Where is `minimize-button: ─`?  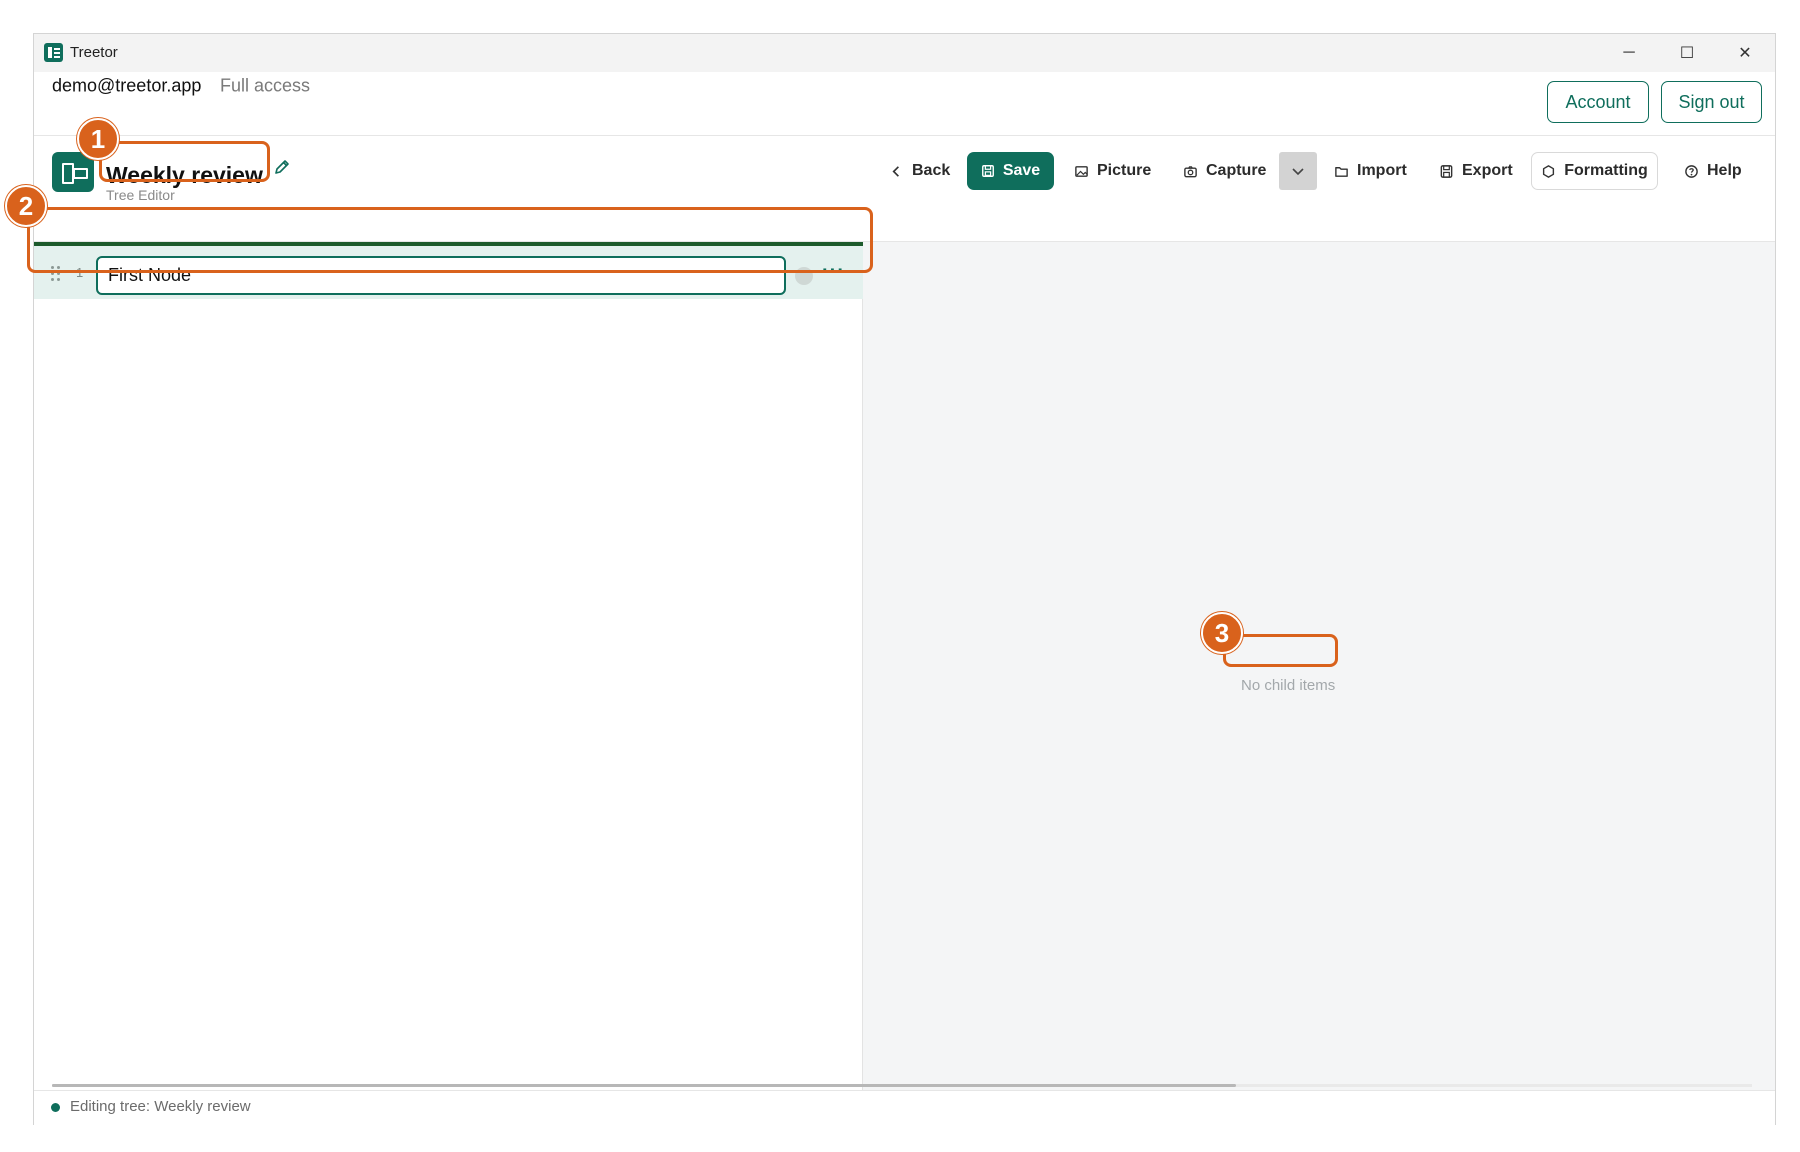 minimize-button: ─ is located at coordinates (1629, 53).